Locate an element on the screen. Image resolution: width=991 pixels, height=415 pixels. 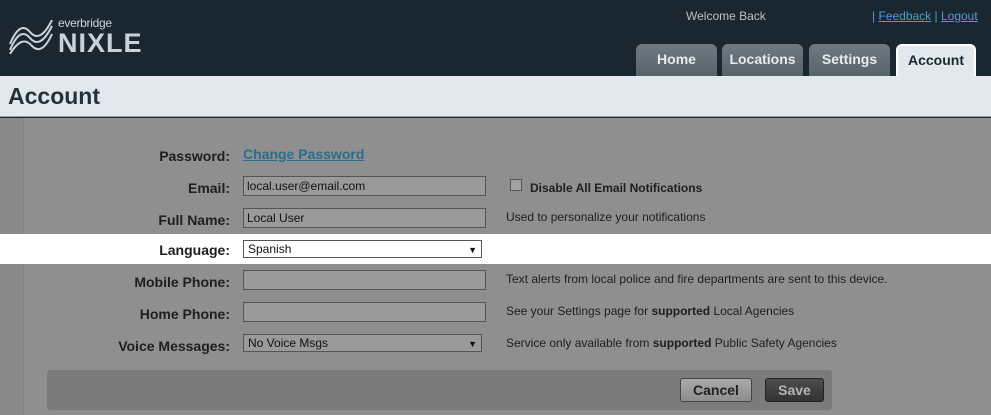
home-phone-label: Home Phone: is located at coordinates (184, 314).